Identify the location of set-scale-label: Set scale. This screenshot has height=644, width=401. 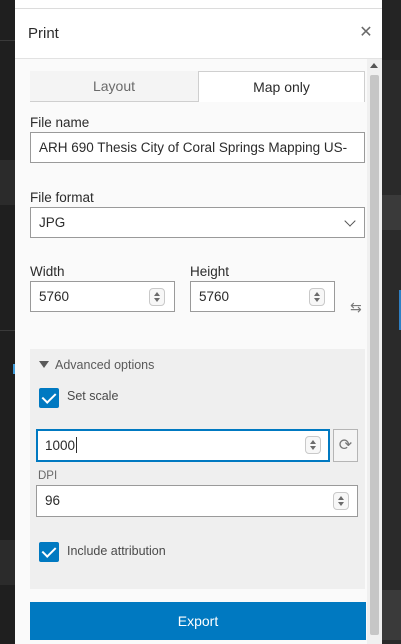
(93, 396).